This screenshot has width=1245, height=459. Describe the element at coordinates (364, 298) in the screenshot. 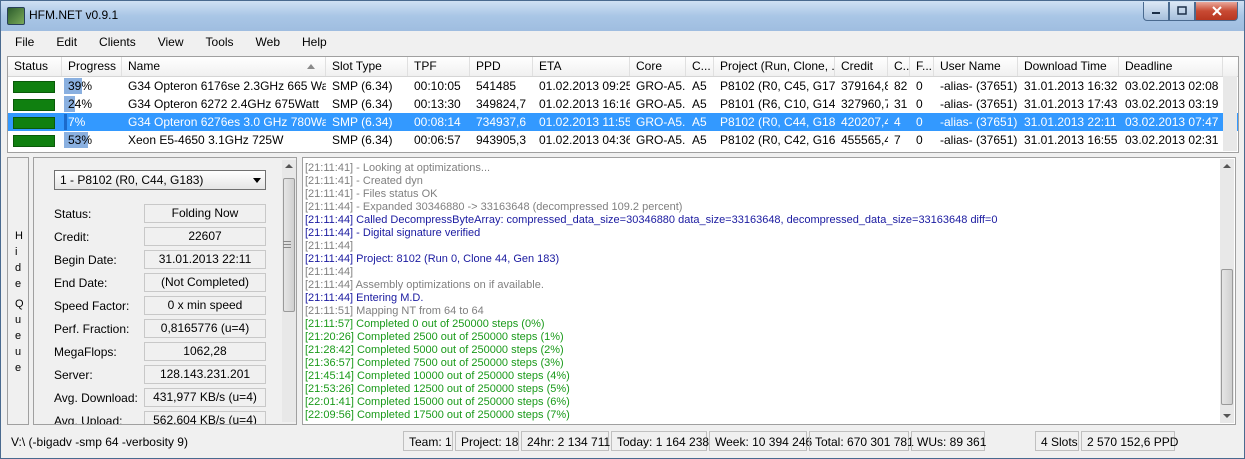

I see `log-line: [21:11:44] Entering M.D.` at that location.